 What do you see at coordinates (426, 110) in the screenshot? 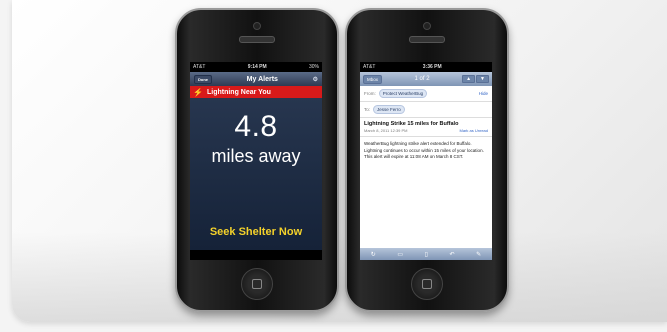
I see `to-row: To: Jesse Ferro` at bounding box center [426, 110].